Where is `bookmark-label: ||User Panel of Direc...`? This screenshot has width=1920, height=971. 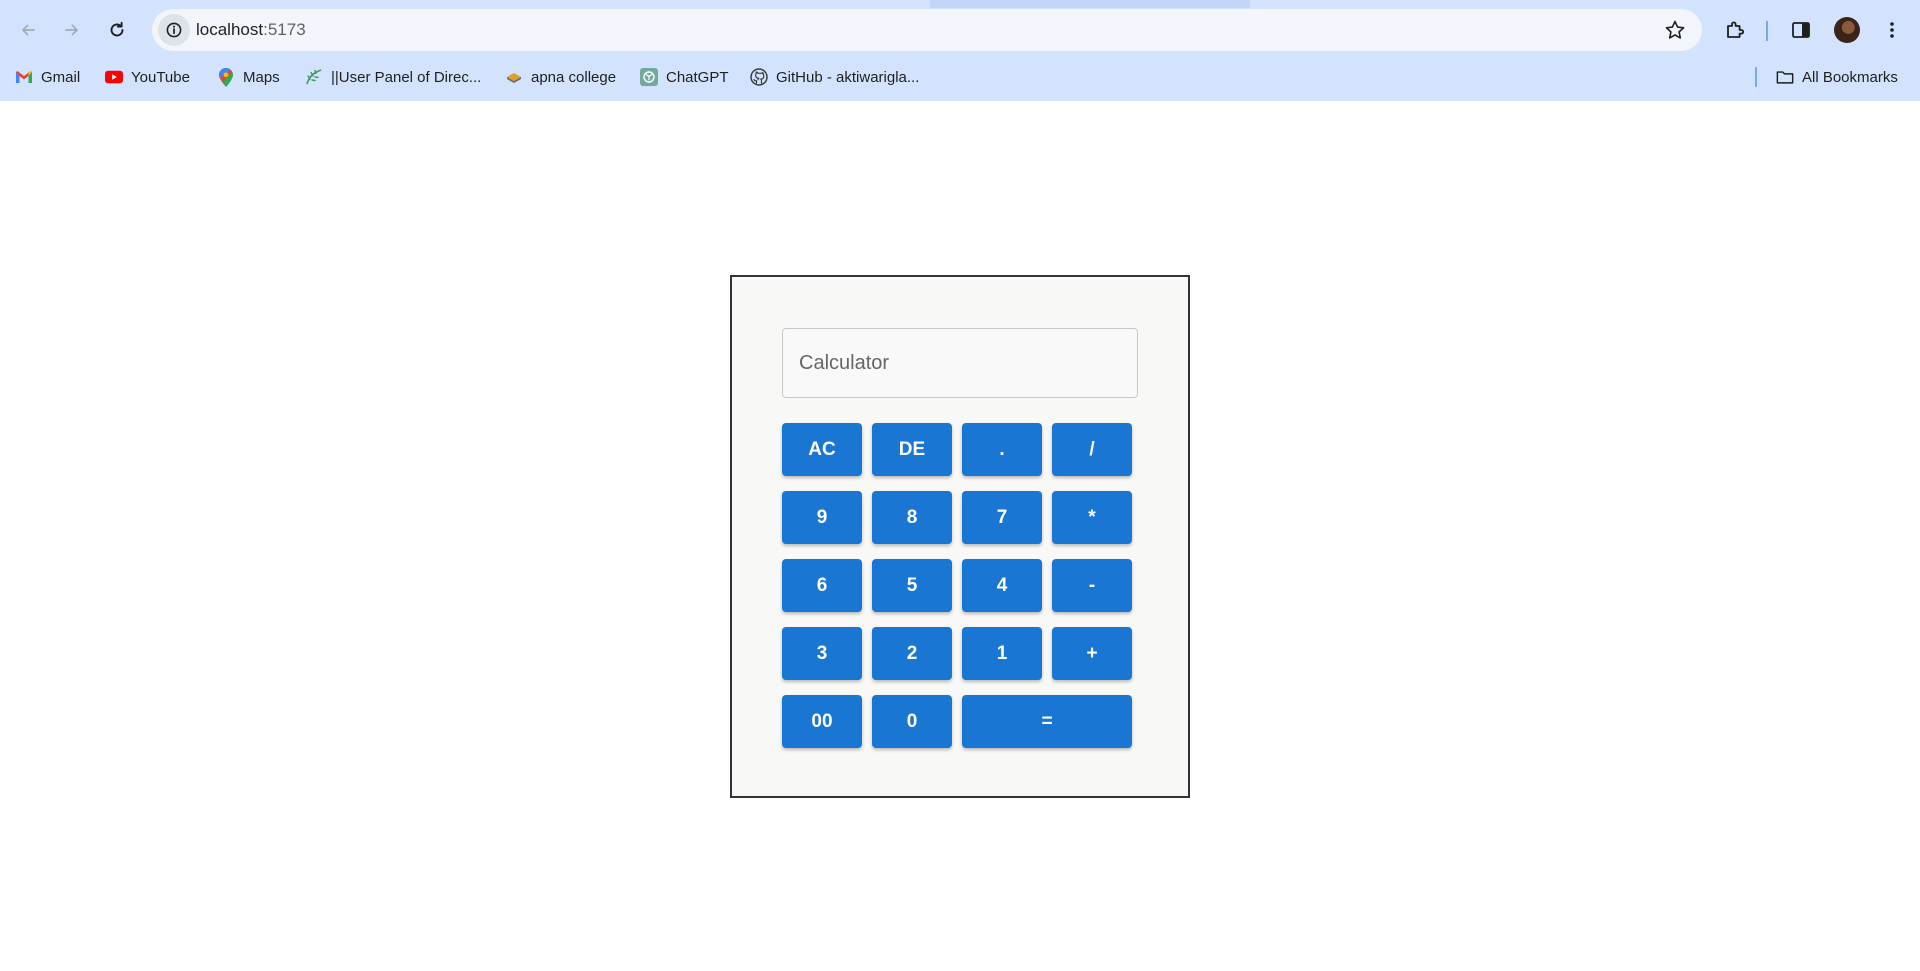
bookmark-label: ||User Panel of Direc... is located at coordinates (406, 77).